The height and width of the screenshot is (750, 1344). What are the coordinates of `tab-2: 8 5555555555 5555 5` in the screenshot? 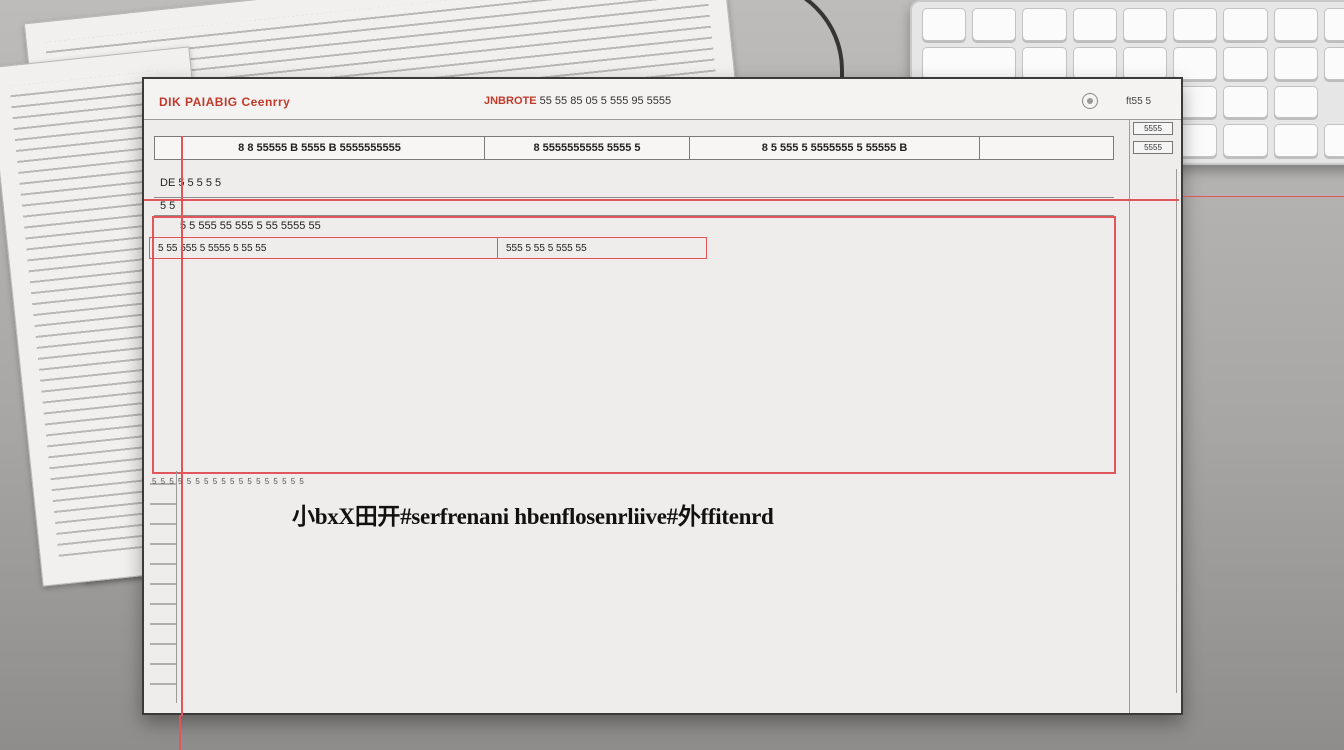 It's located at (587, 148).